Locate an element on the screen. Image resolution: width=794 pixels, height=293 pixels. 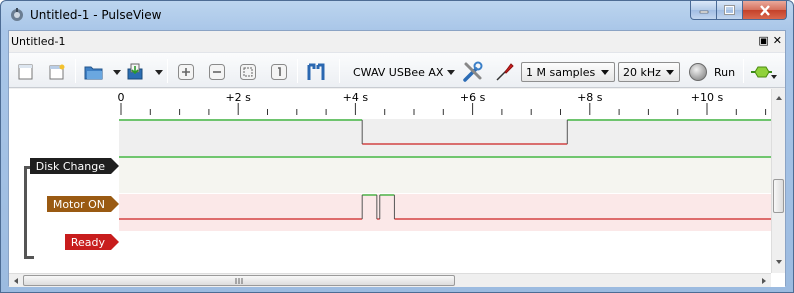
new-session-button is located at coordinates (26, 72).